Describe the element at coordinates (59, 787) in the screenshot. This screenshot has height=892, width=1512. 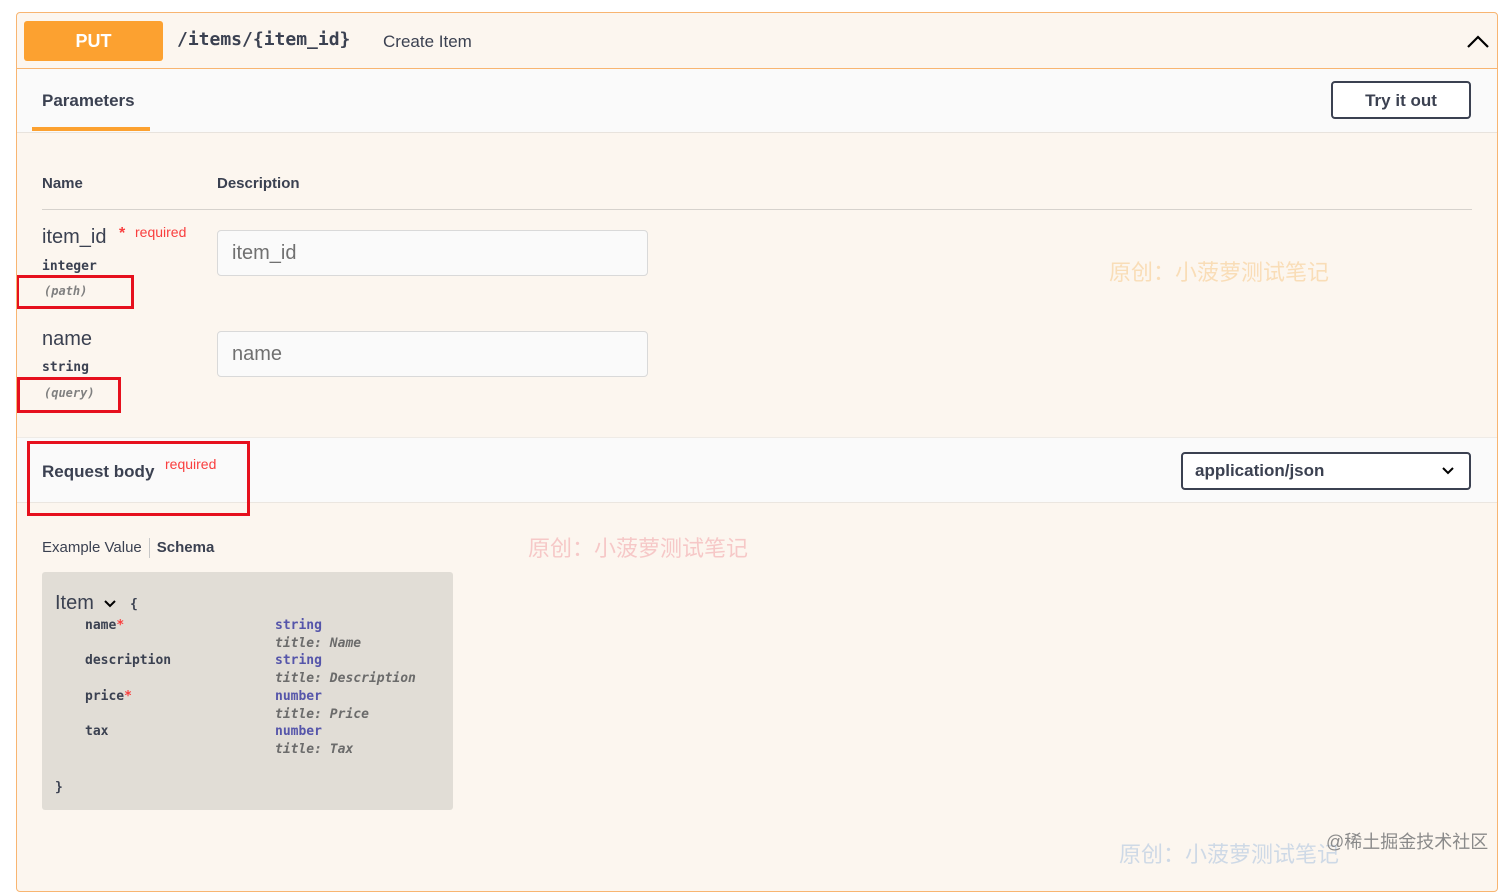
I see `close-brace: }` at that location.